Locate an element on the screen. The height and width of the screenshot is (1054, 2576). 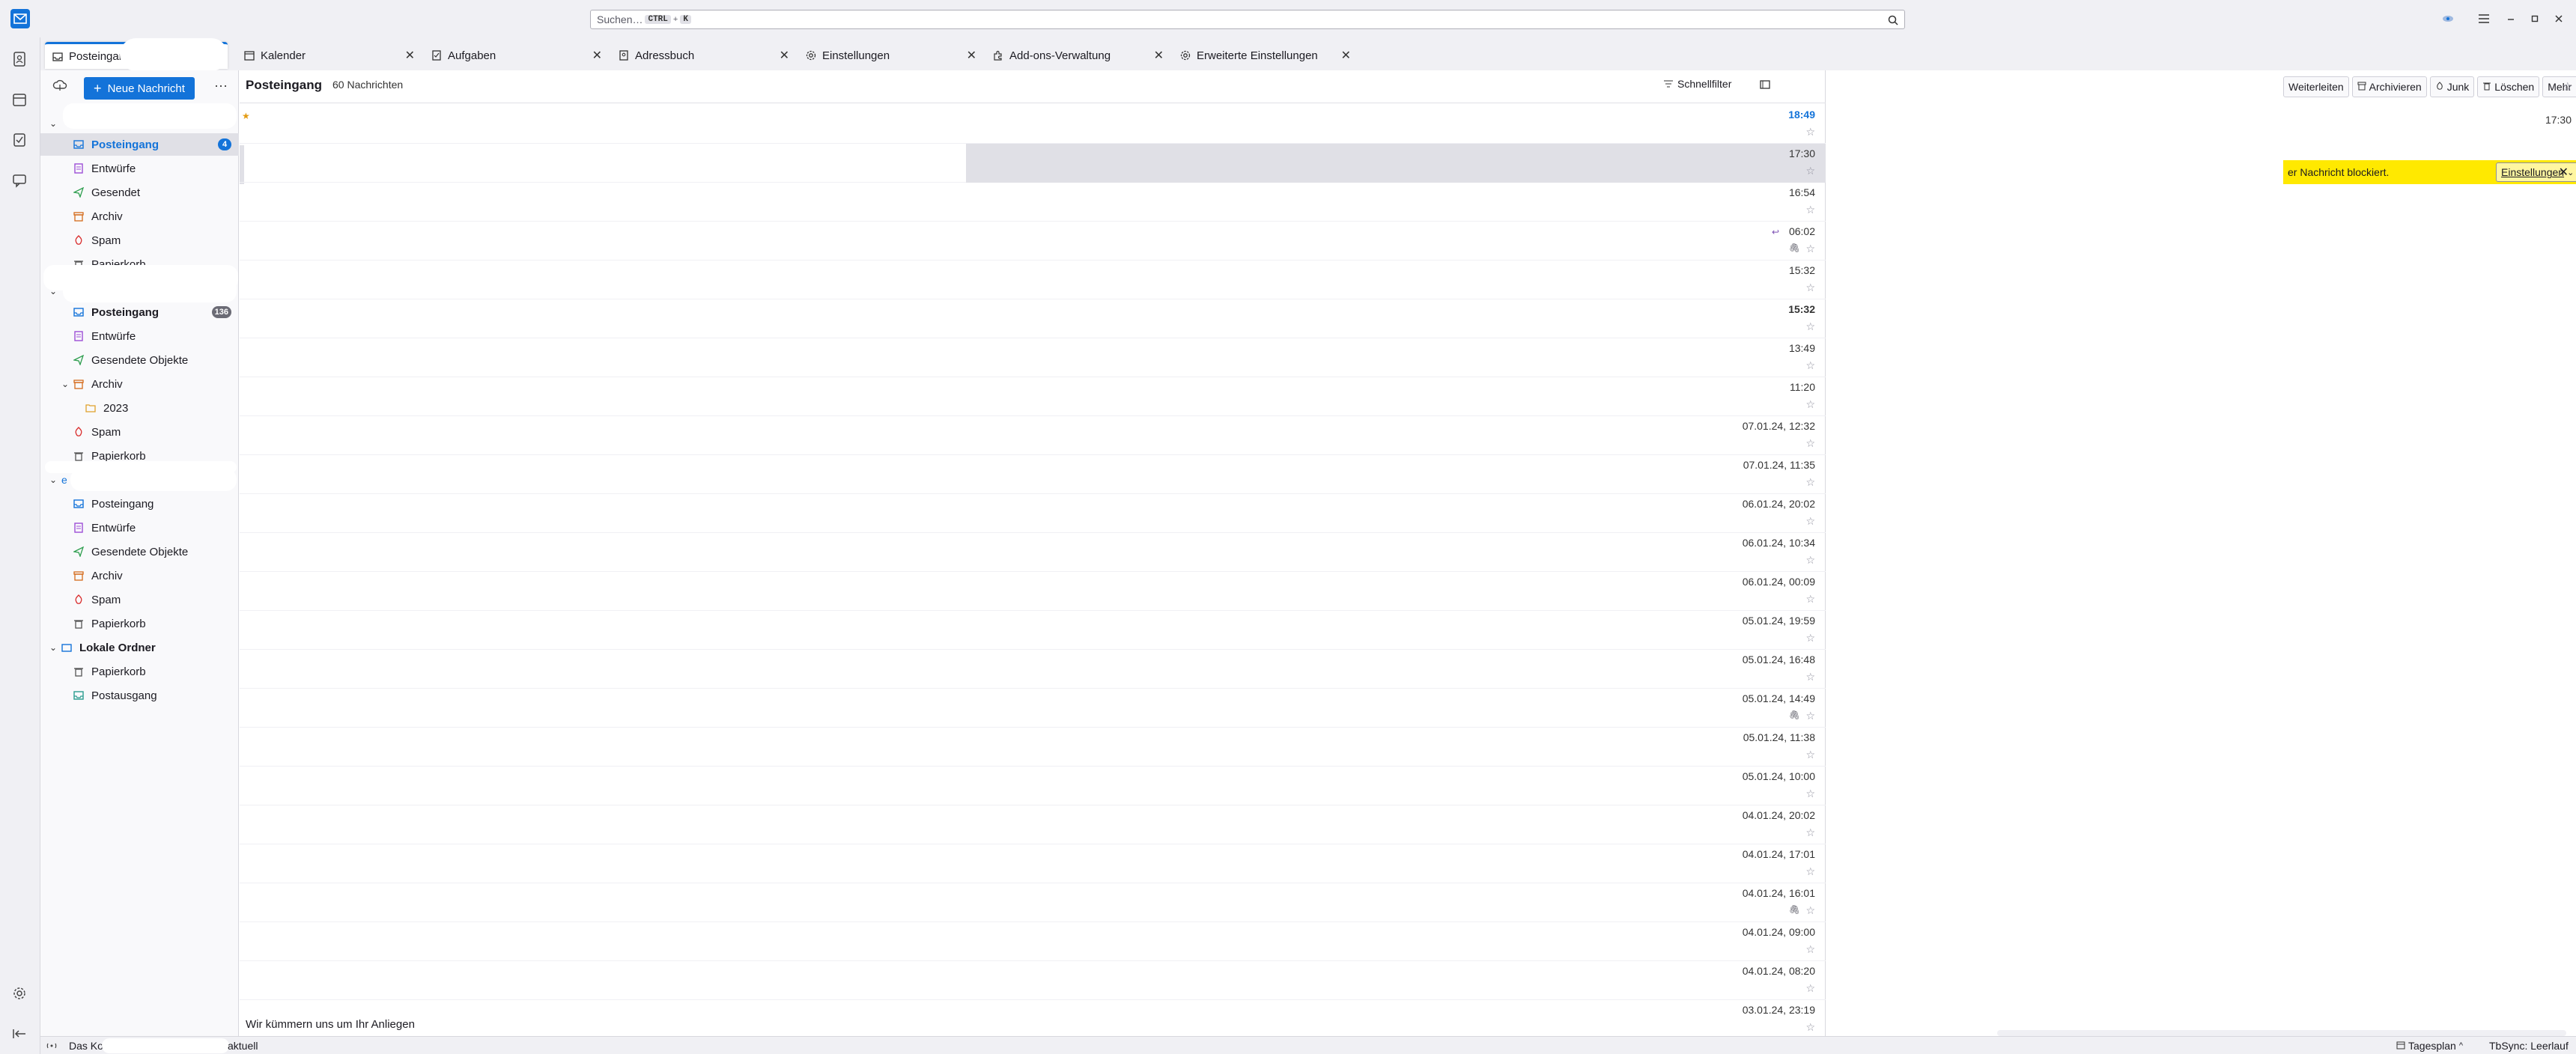
tab-aufgaben: Aufgaben ✕ is located at coordinates (513, 55).